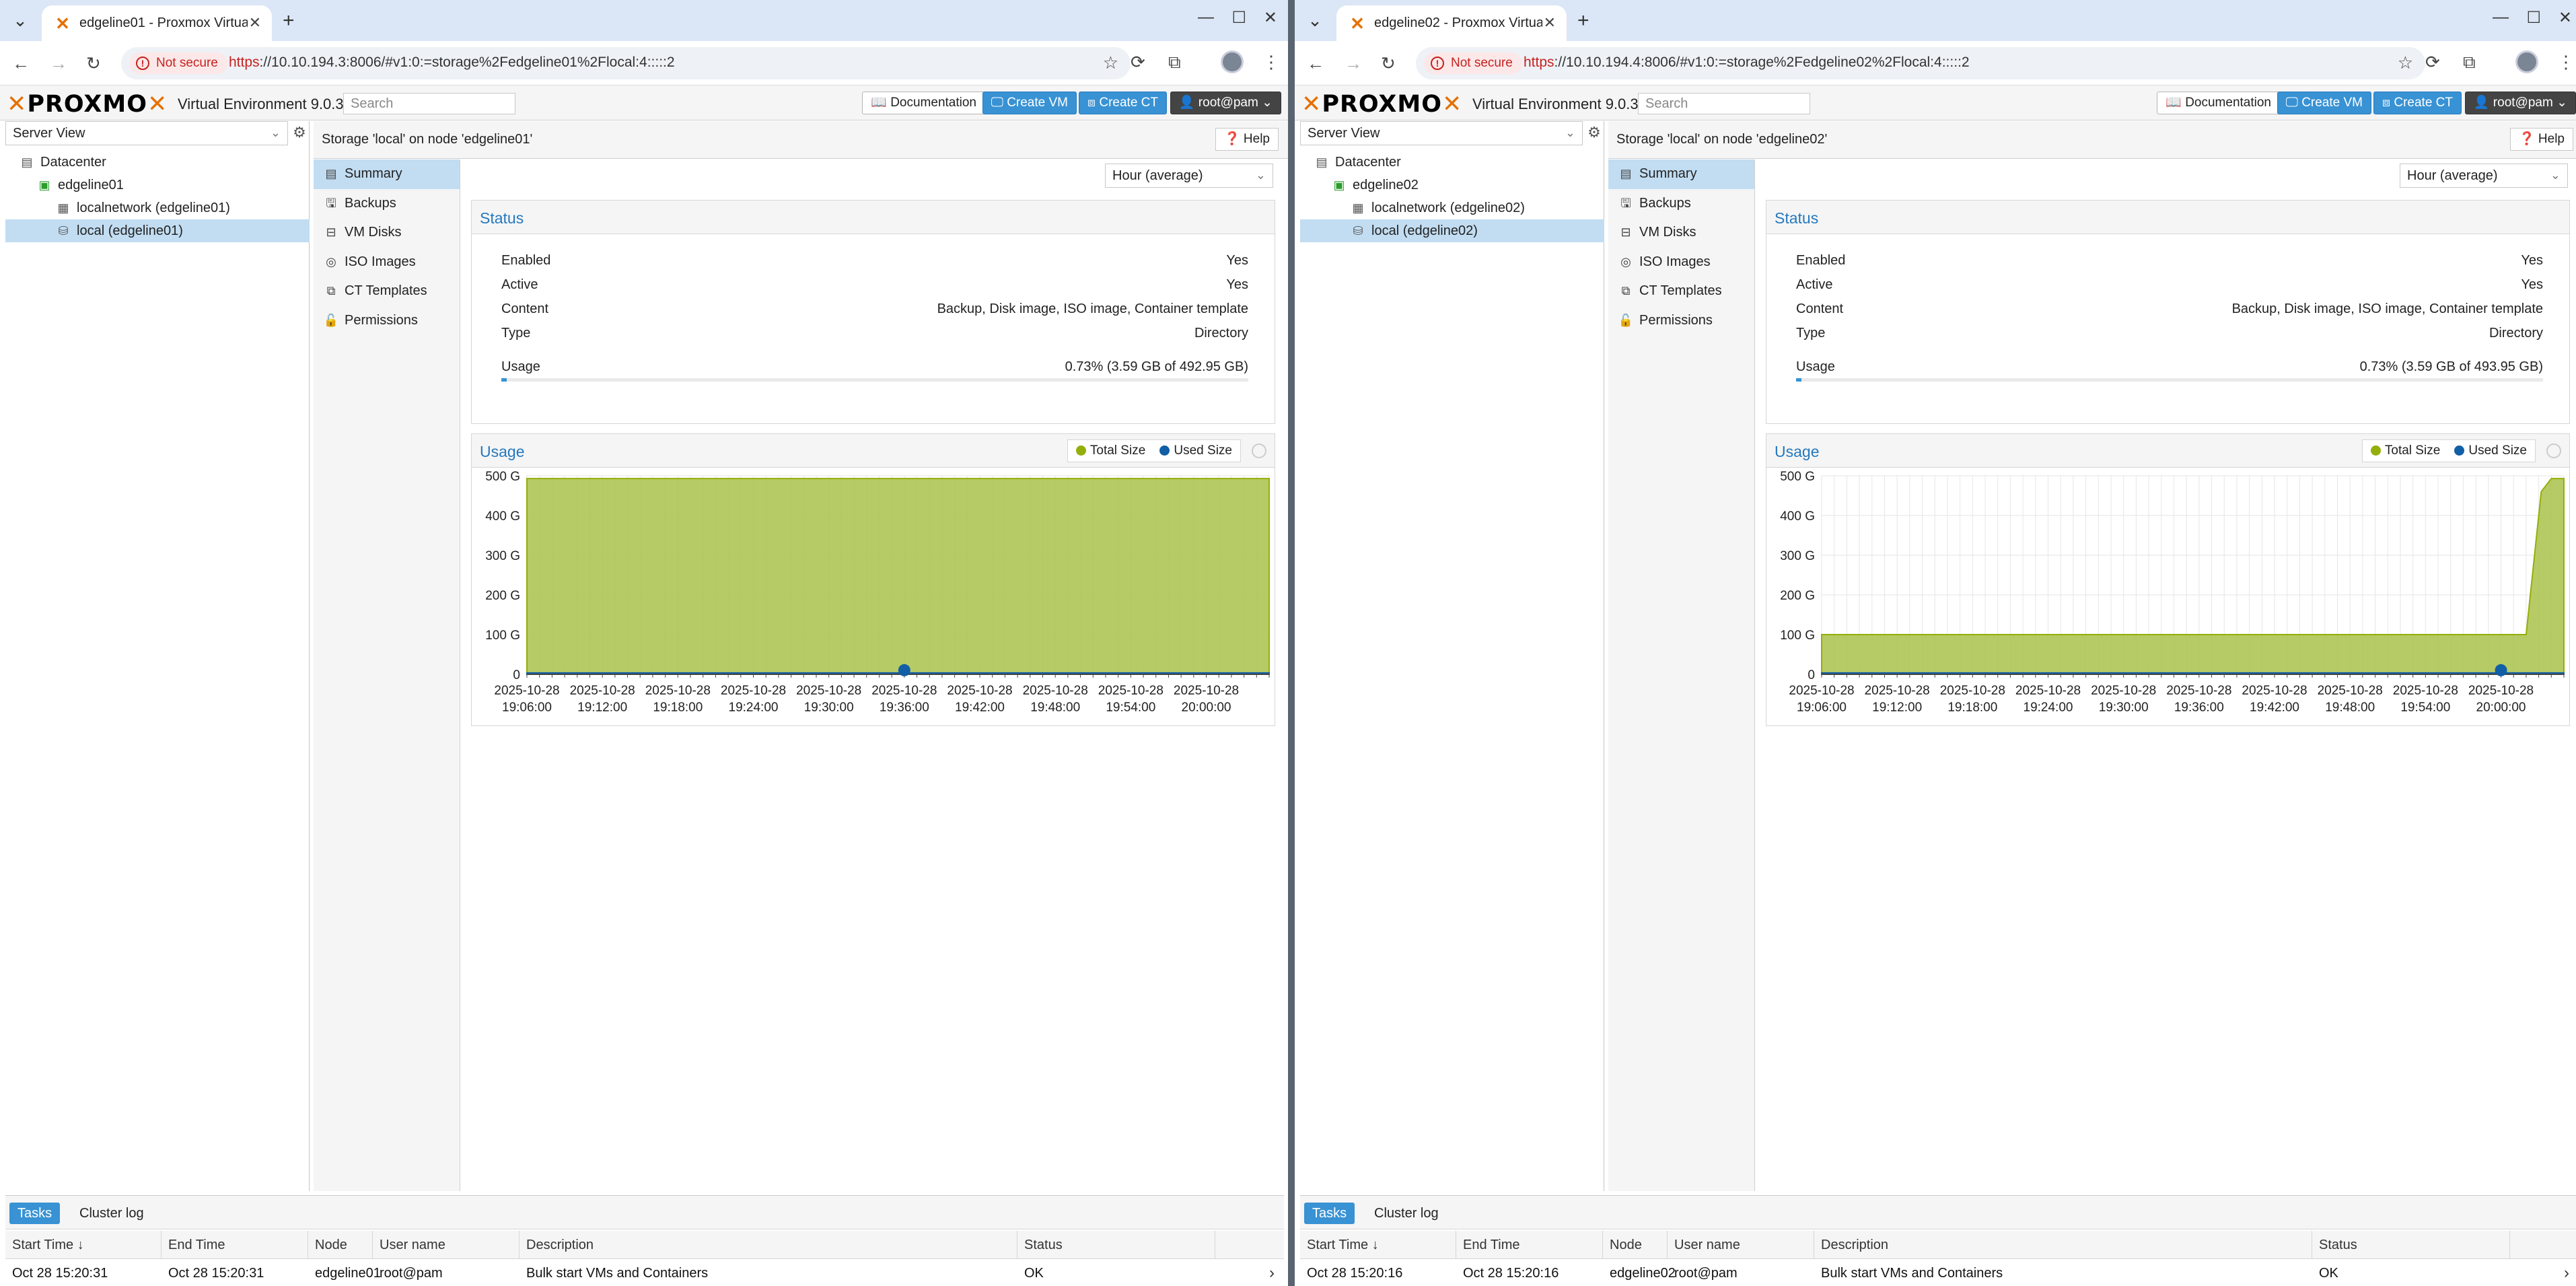 Image resolution: width=2576 pixels, height=1286 pixels. I want to click on tree-item-local-storage: ⛁ local (edgeline02), so click(1452, 231).